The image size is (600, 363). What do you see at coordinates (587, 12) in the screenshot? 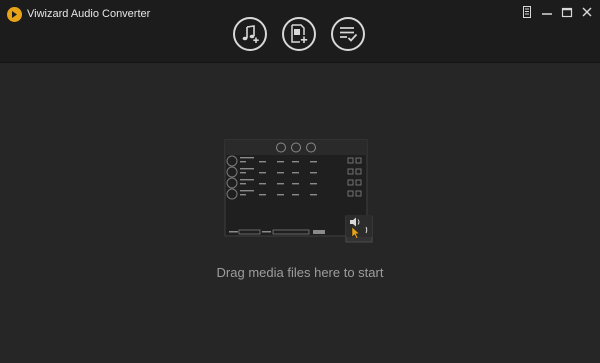
I see `close-icon` at bounding box center [587, 12].